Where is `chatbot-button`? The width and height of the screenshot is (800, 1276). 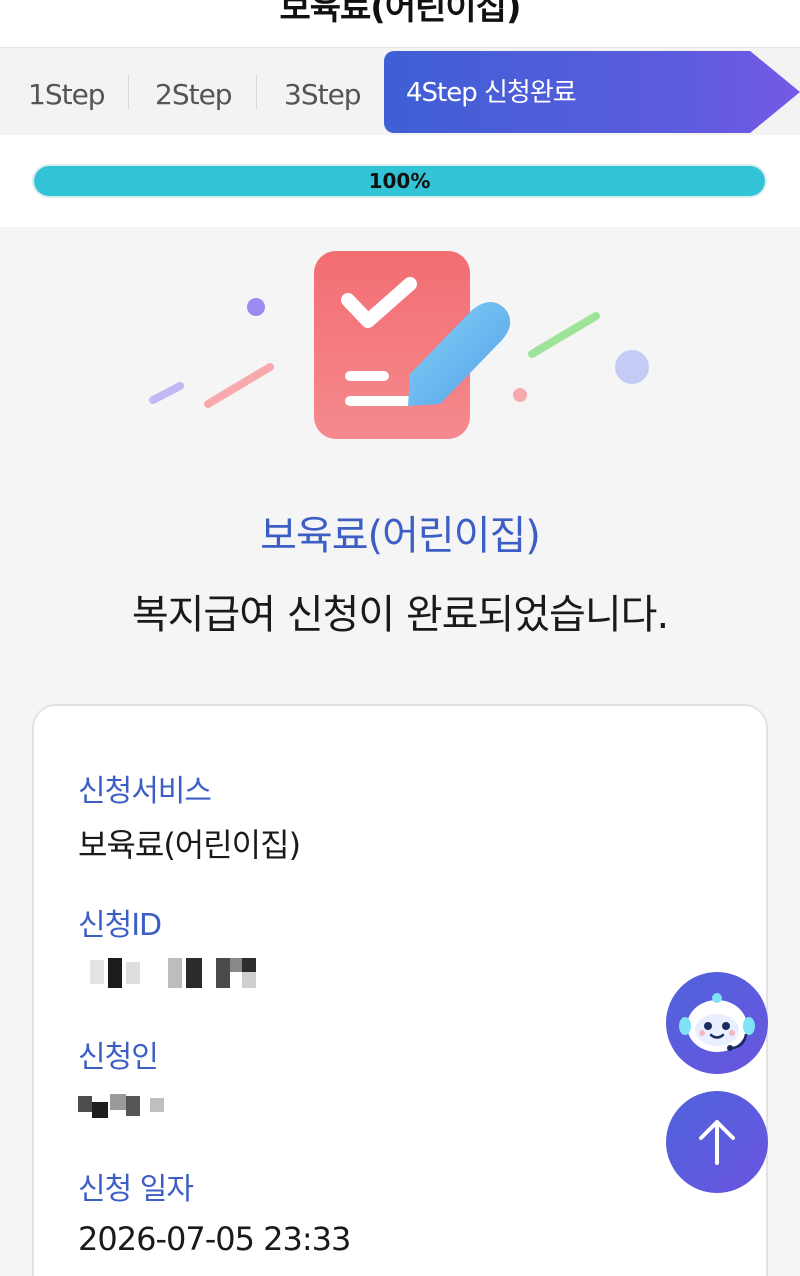
chatbot-button is located at coordinates (717, 1023).